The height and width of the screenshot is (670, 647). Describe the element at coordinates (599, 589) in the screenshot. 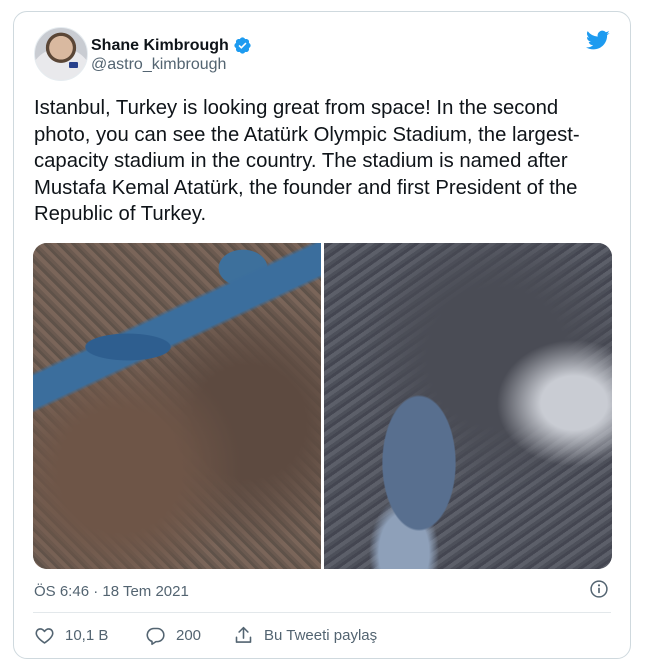

I see `info-icon` at that location.